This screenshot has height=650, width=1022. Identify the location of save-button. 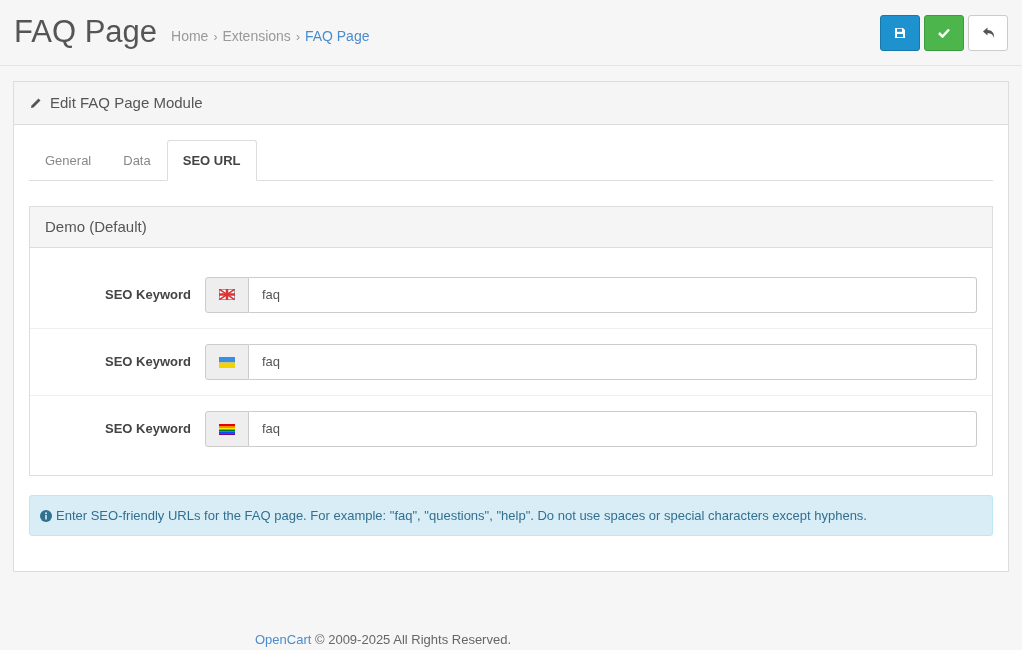
(900, 32).